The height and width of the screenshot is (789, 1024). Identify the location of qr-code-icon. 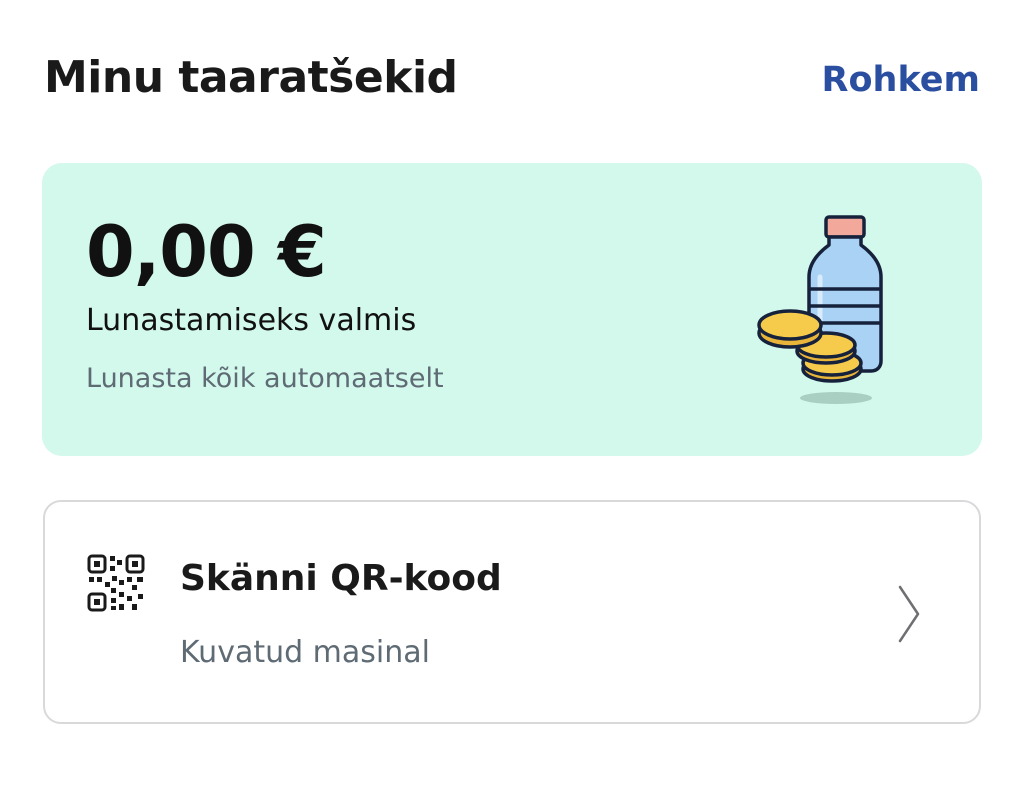
(116, 583).